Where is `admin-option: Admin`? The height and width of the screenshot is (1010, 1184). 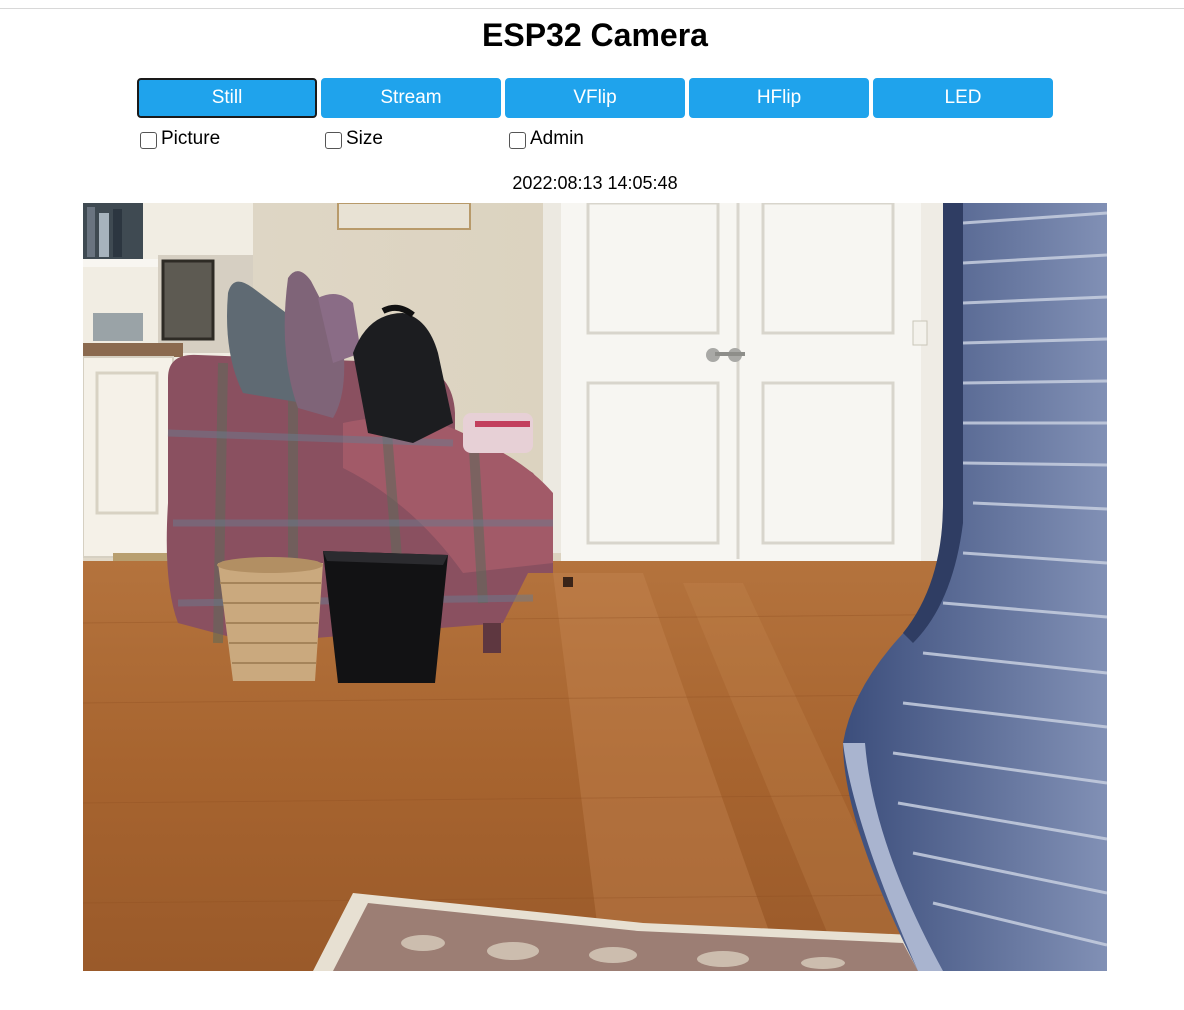 admin-option: Admin is located at coordinates (546, 139).